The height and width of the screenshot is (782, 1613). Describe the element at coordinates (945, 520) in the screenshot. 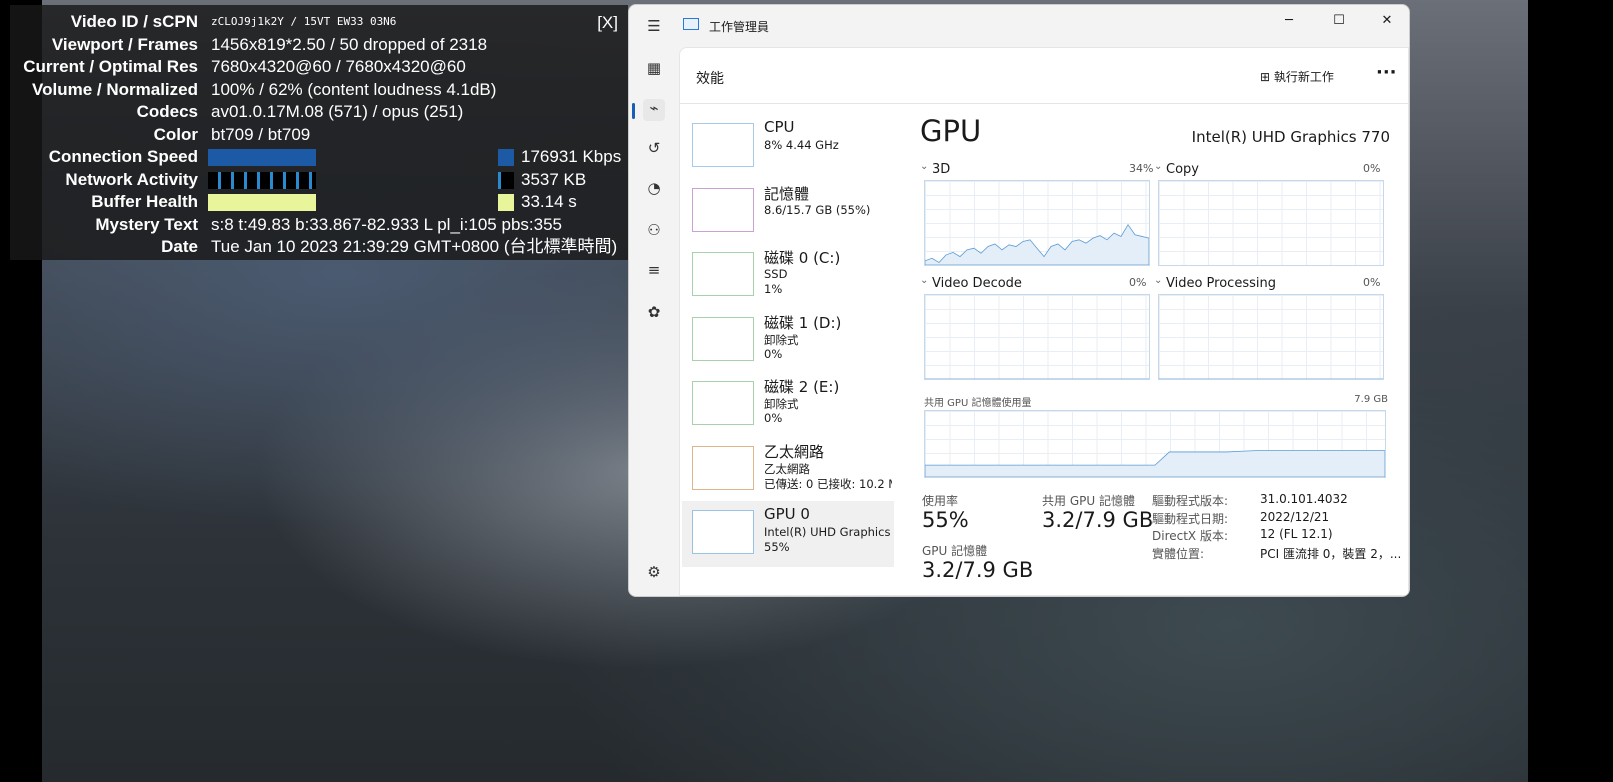

I see `utilization-value: 55%` at that location.